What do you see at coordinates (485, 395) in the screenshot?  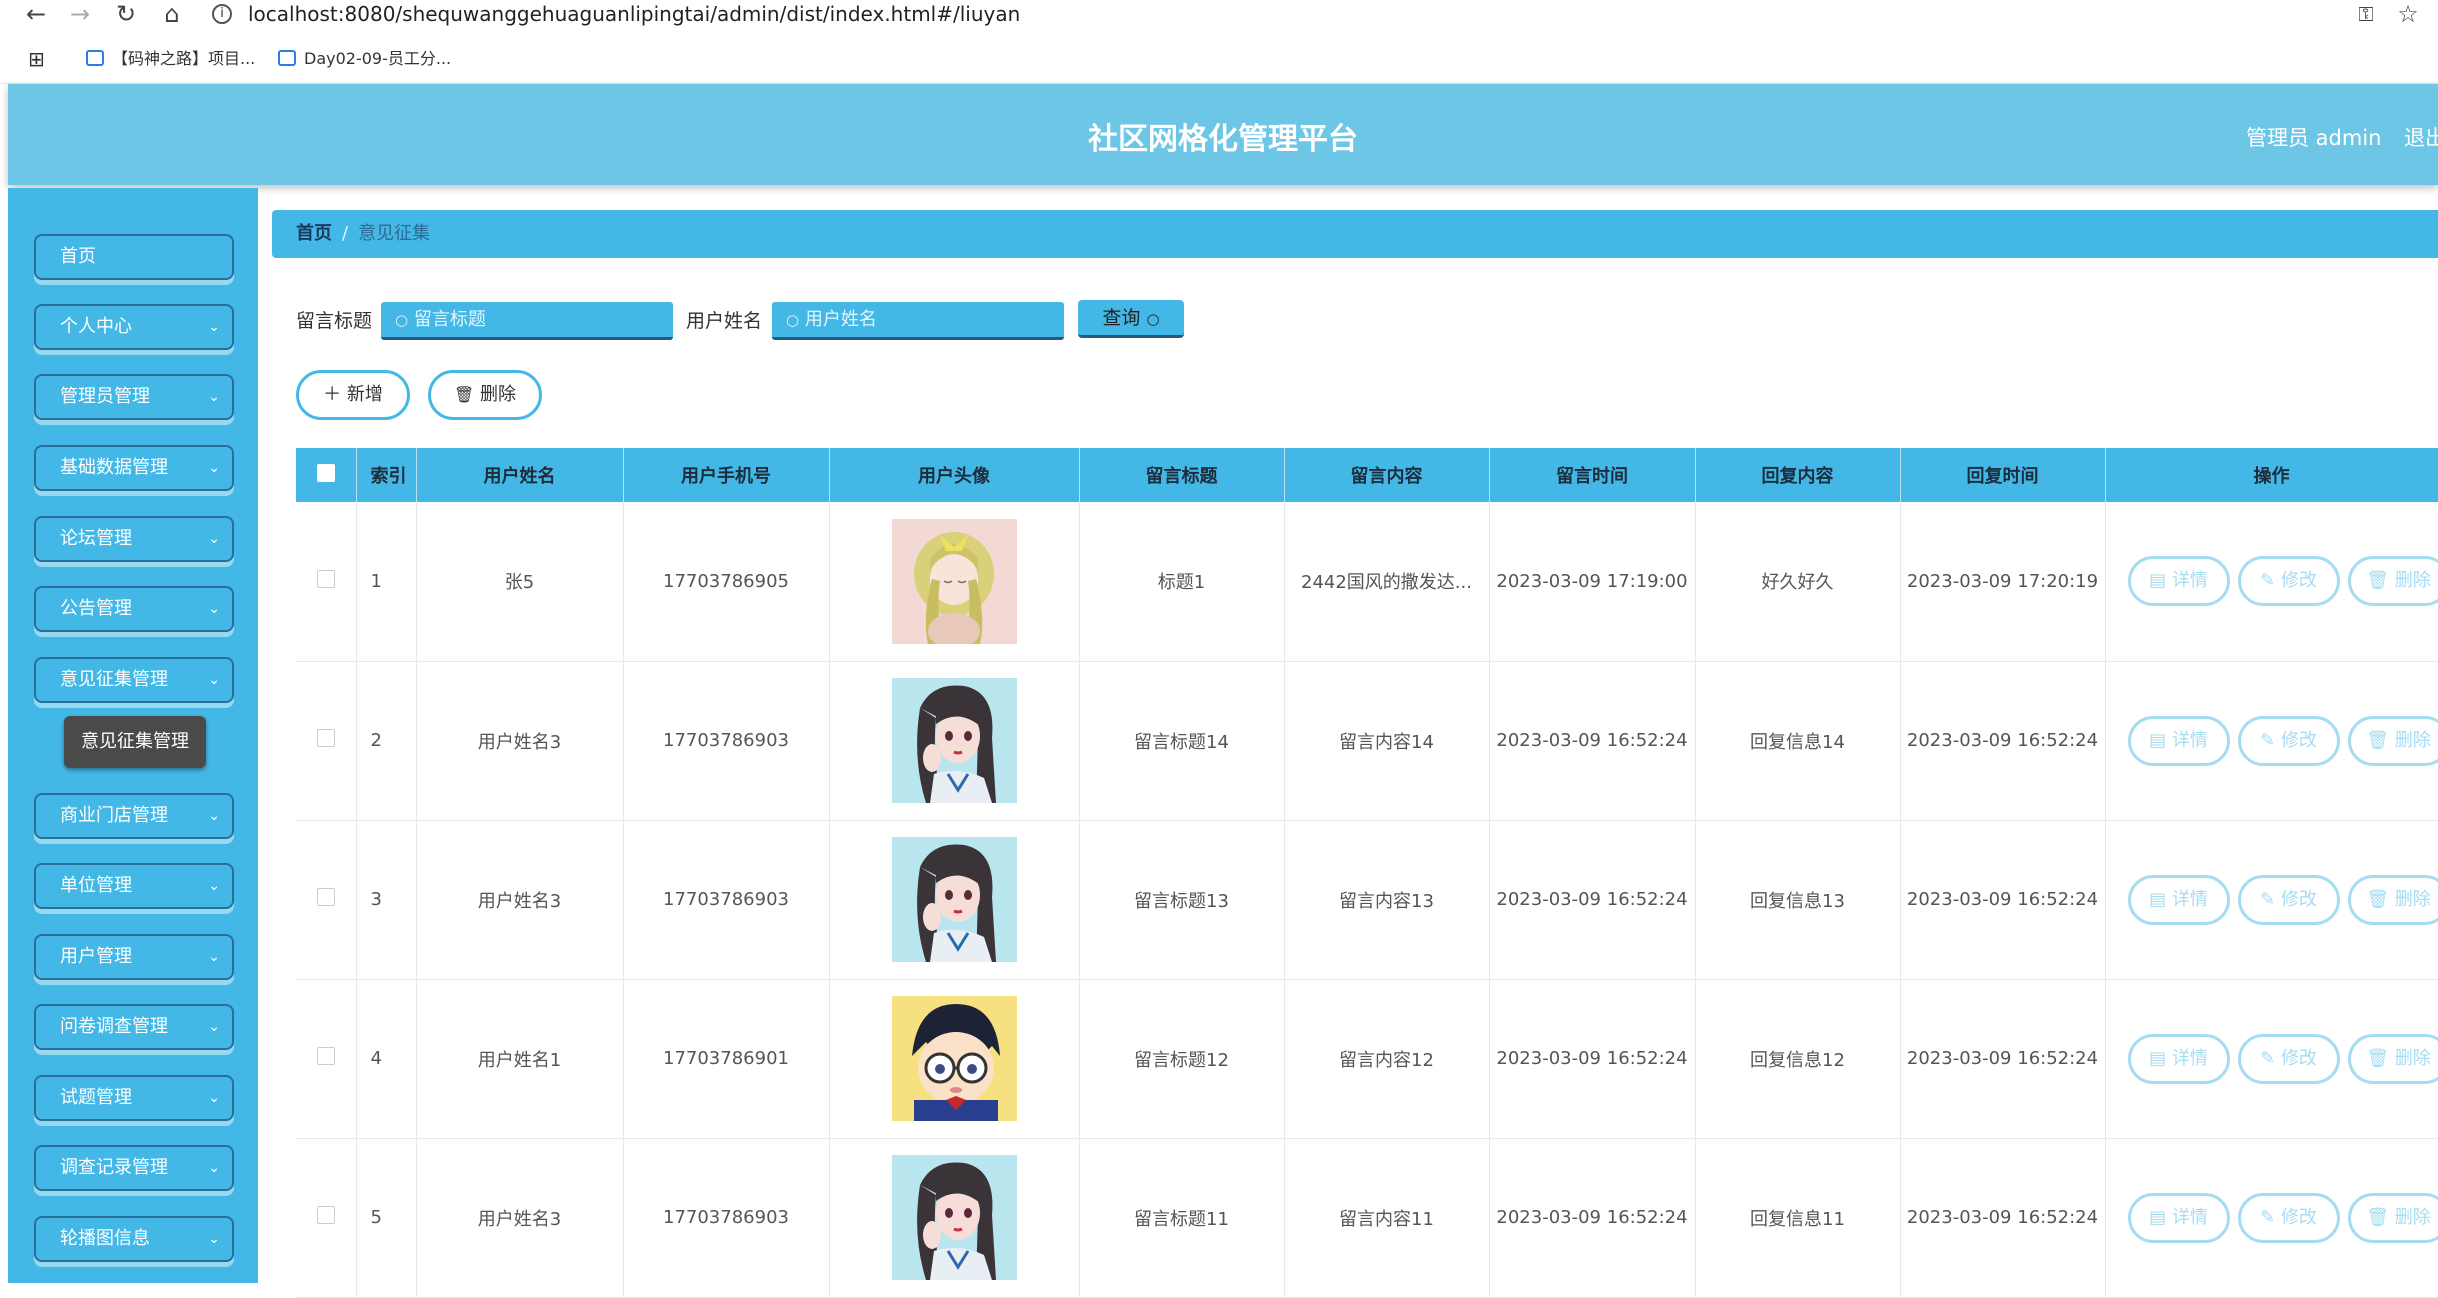 I see `delete-button: 🗑 删除` at bounding box center [485, 395].